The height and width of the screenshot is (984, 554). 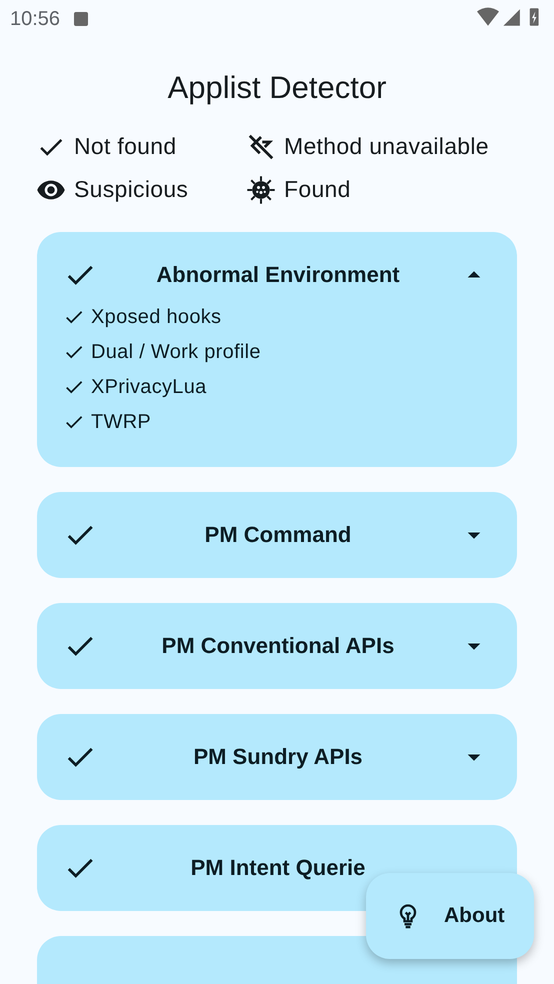 What do you see at coordinates (125, 146) in the screenshot?
I see `legend-label: Not found` at bounding box center [125, 146].